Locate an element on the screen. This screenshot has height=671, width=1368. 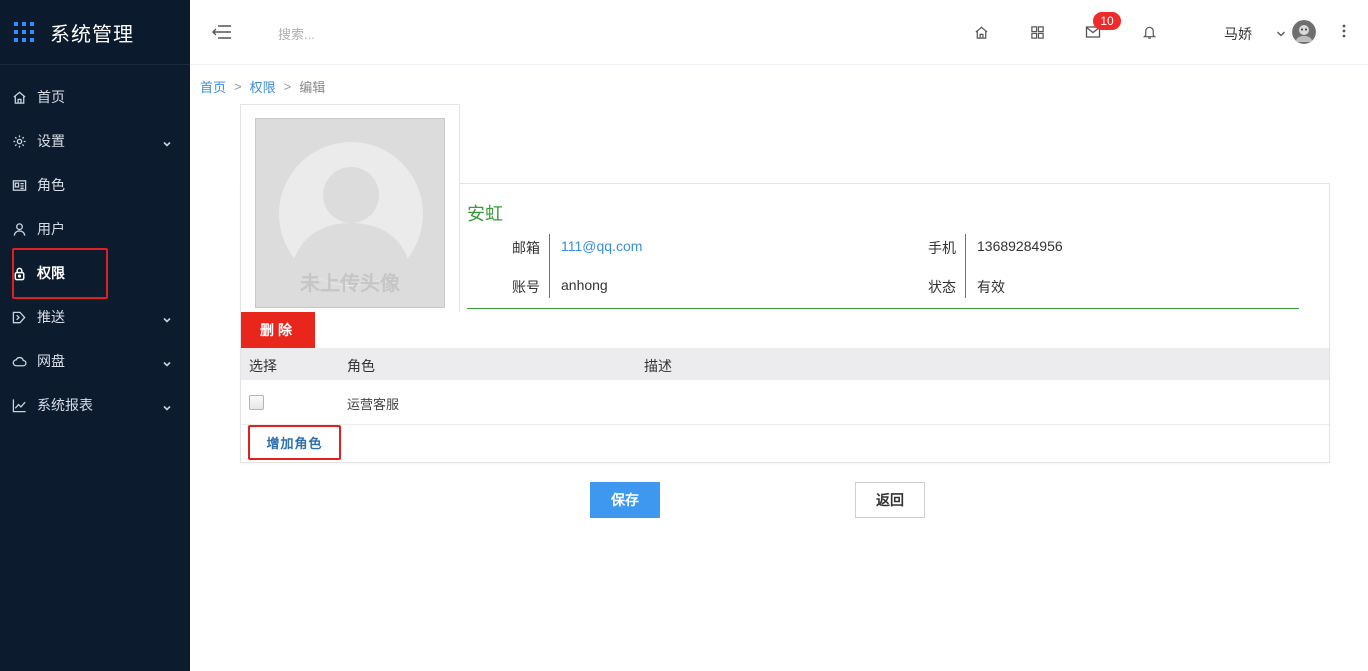
sidebar-item-home: 首页 is located at coordinates (95, 97).